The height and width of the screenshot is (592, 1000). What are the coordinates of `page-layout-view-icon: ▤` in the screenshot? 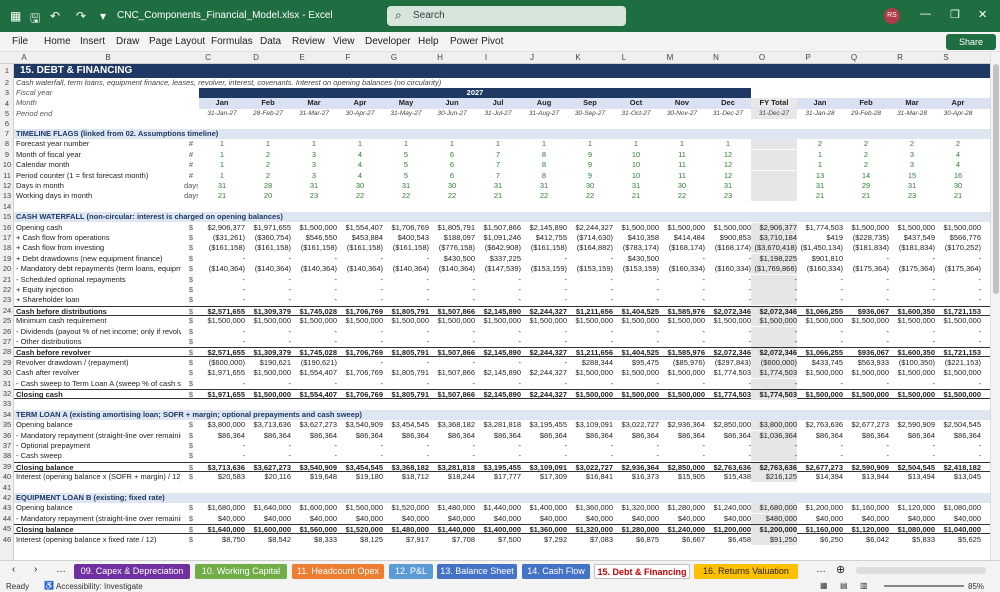 It's located at (844, 585).